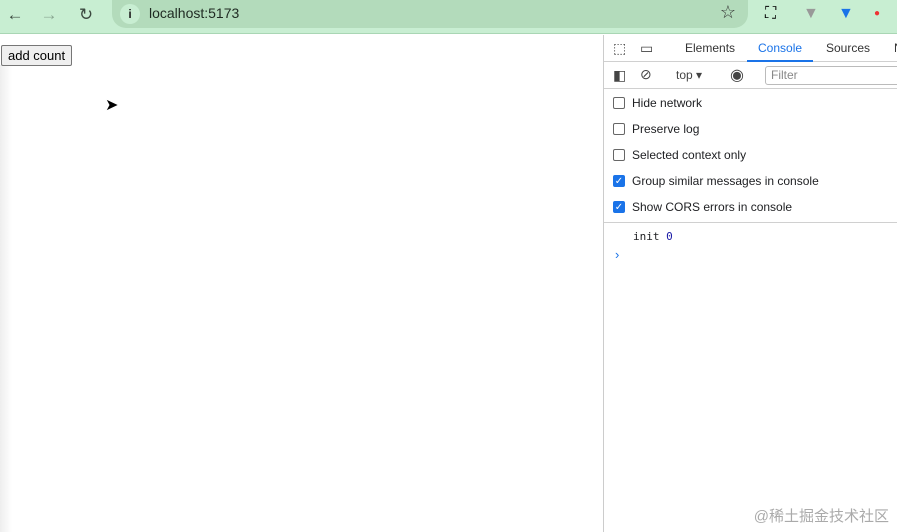  What do you see at coordinates (831, 75) in the screenshot?
I see `filter-input: Filter` at bounding box center [831, 75].